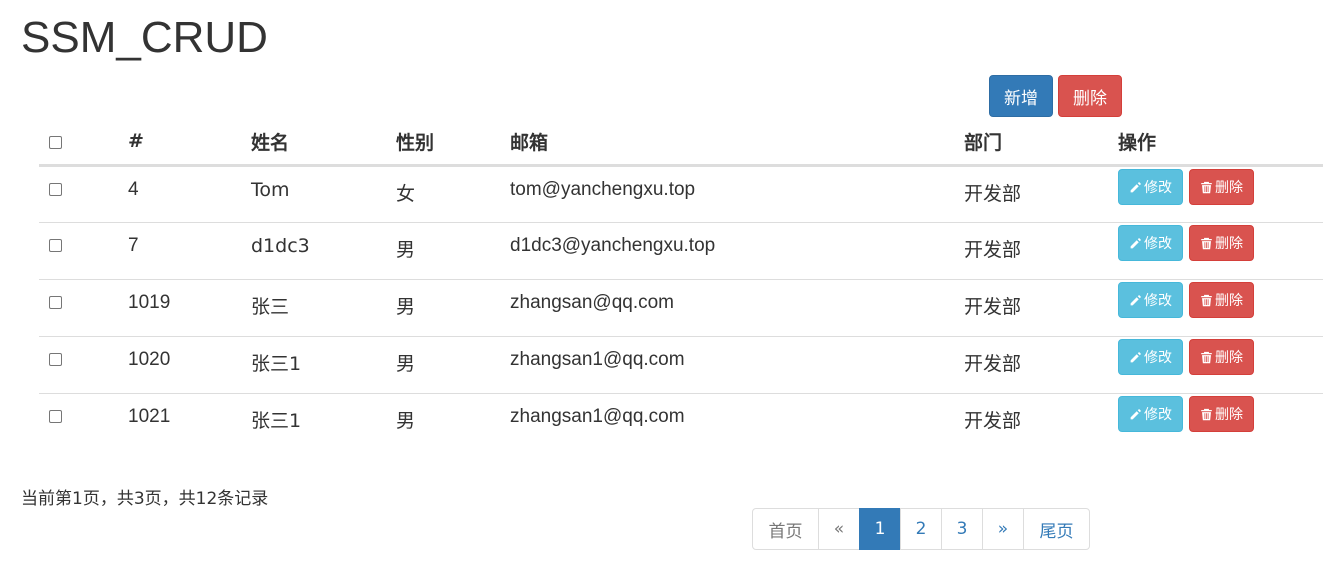 The width and height of the screenshot is (1323, 574). Describe the element at coordinates (270, 190) in the screenshot. I see `cell-name: Tom` at that location.